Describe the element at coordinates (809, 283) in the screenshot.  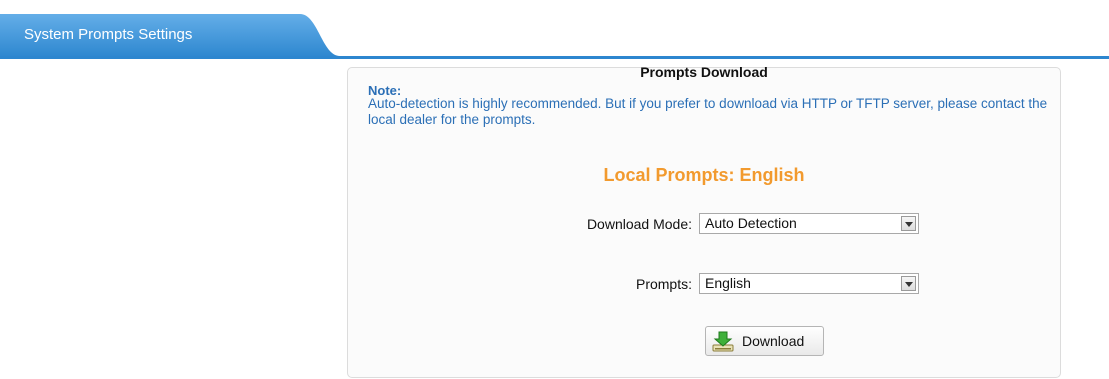
I see `prompts-select: English` at that location.